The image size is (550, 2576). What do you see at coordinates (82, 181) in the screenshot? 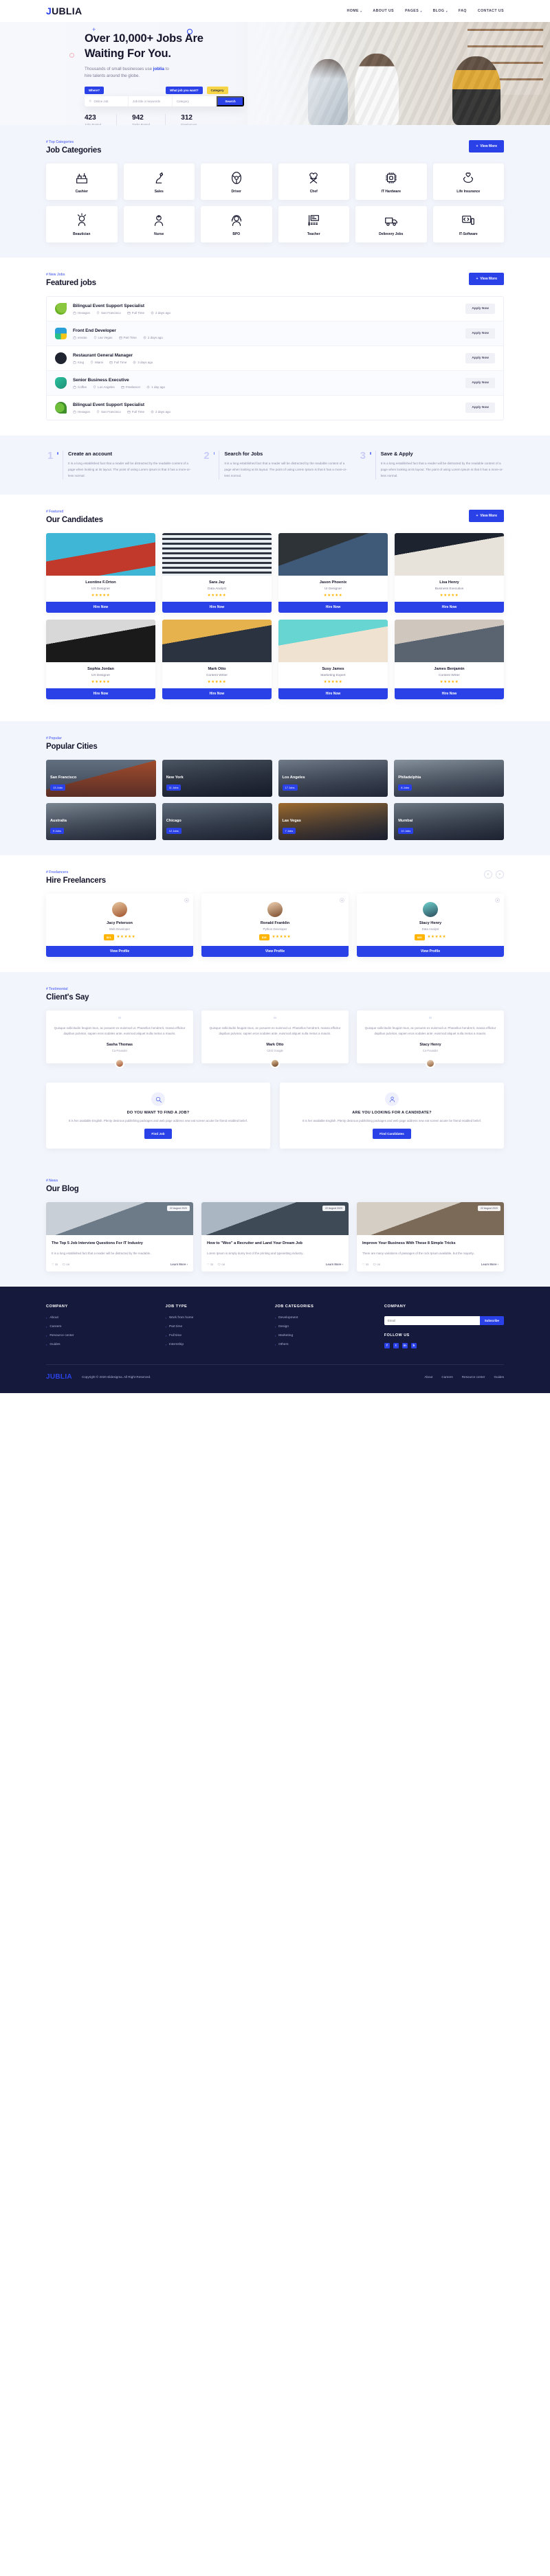
I see `category-card-cashier: Cashier` at bounding box center [82, 181].